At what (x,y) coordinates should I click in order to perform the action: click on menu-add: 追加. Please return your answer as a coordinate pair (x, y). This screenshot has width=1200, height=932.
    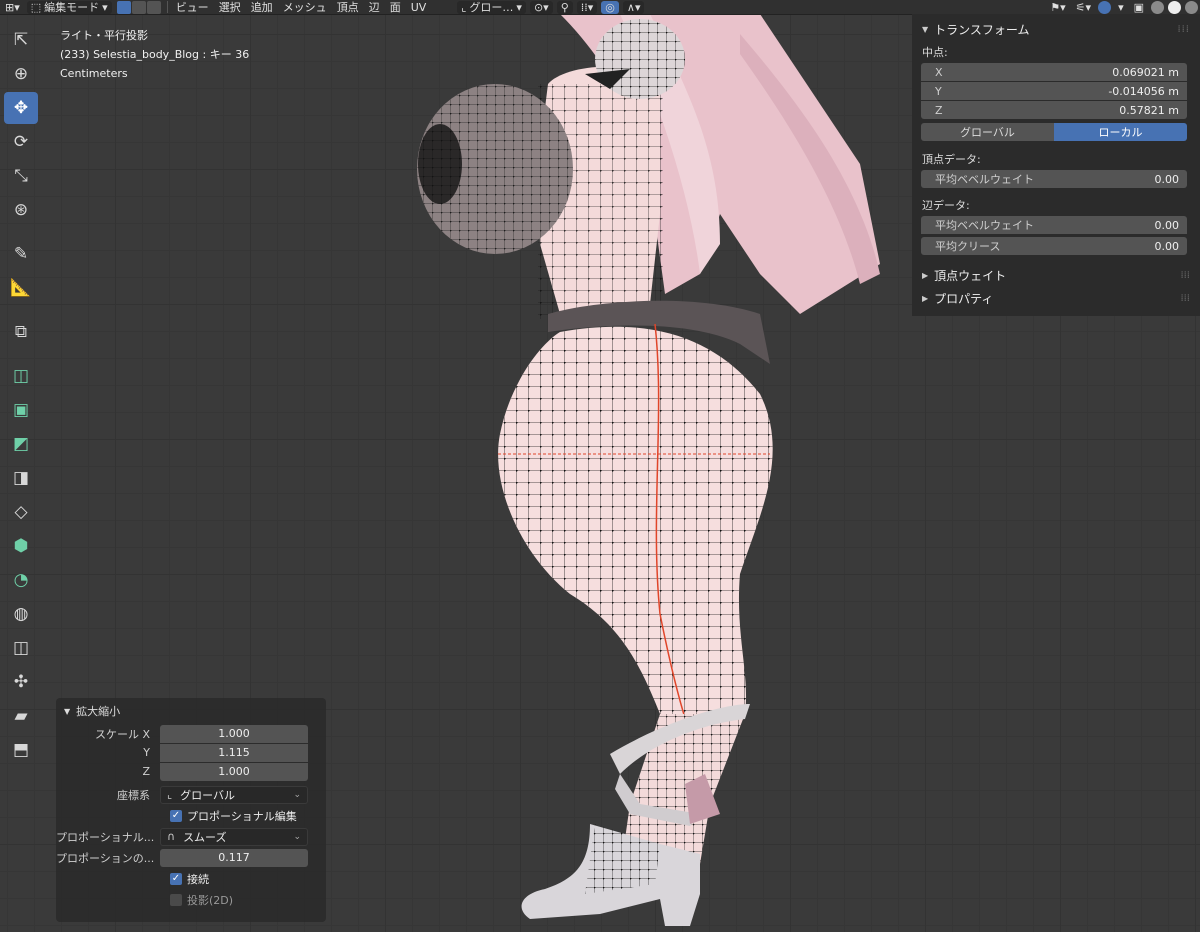
    Looking at the image, I should click on (262, 7).